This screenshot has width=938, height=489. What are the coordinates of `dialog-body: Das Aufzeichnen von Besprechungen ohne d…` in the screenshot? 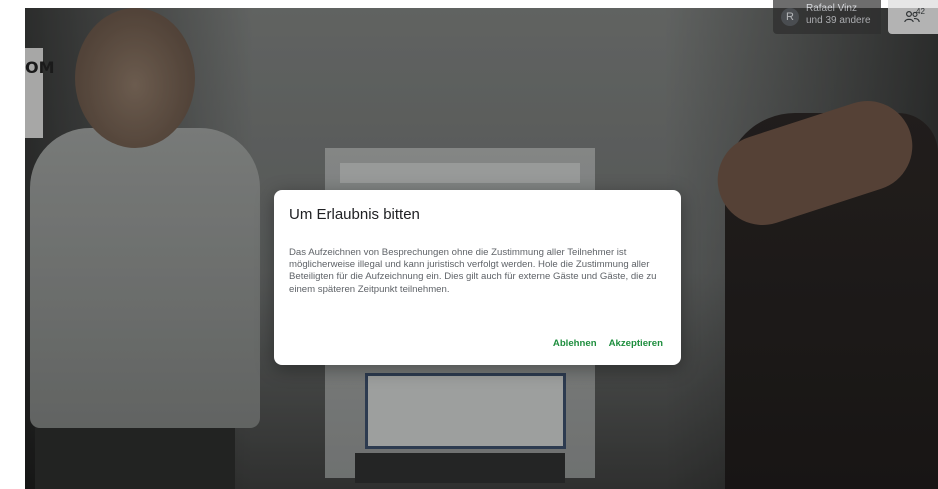 It's located at (473, 271).